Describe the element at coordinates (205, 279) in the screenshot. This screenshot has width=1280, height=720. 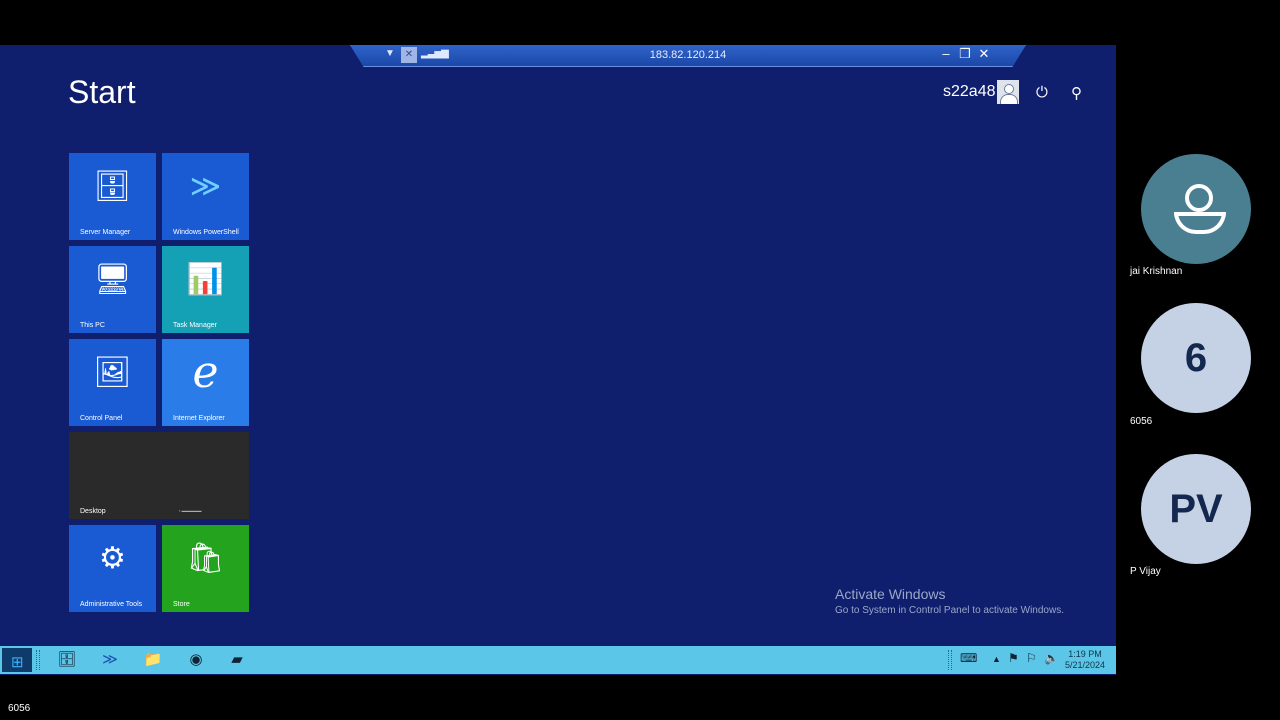
I see `task-manager-icon: 📊` at that location.